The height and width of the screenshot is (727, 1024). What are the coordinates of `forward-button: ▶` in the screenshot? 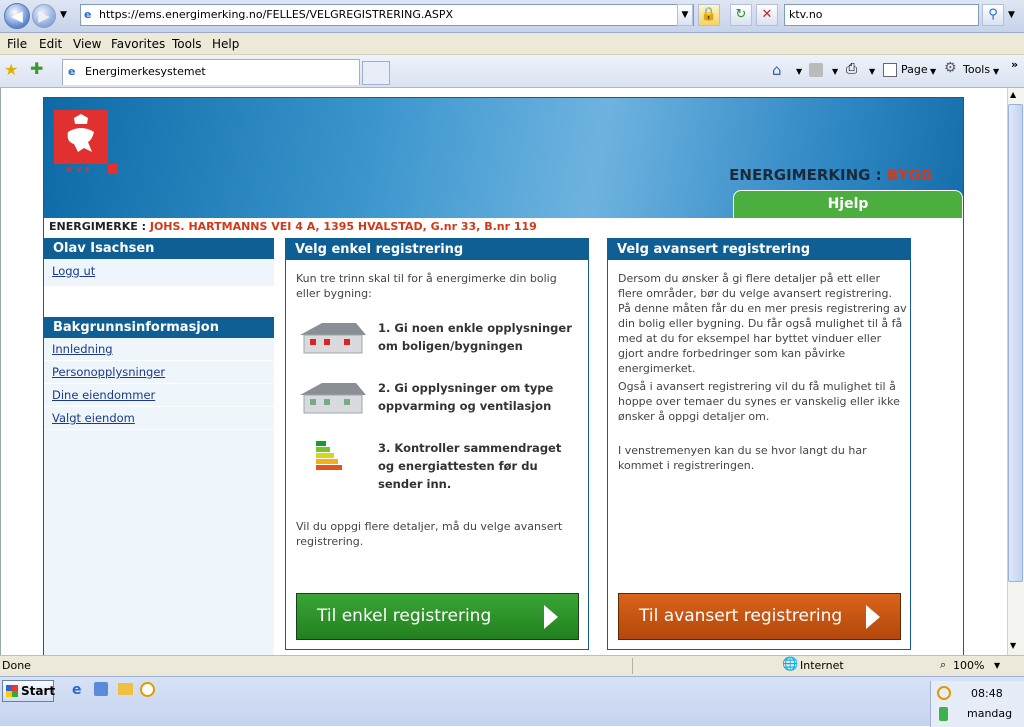 It's located at (44, 16).